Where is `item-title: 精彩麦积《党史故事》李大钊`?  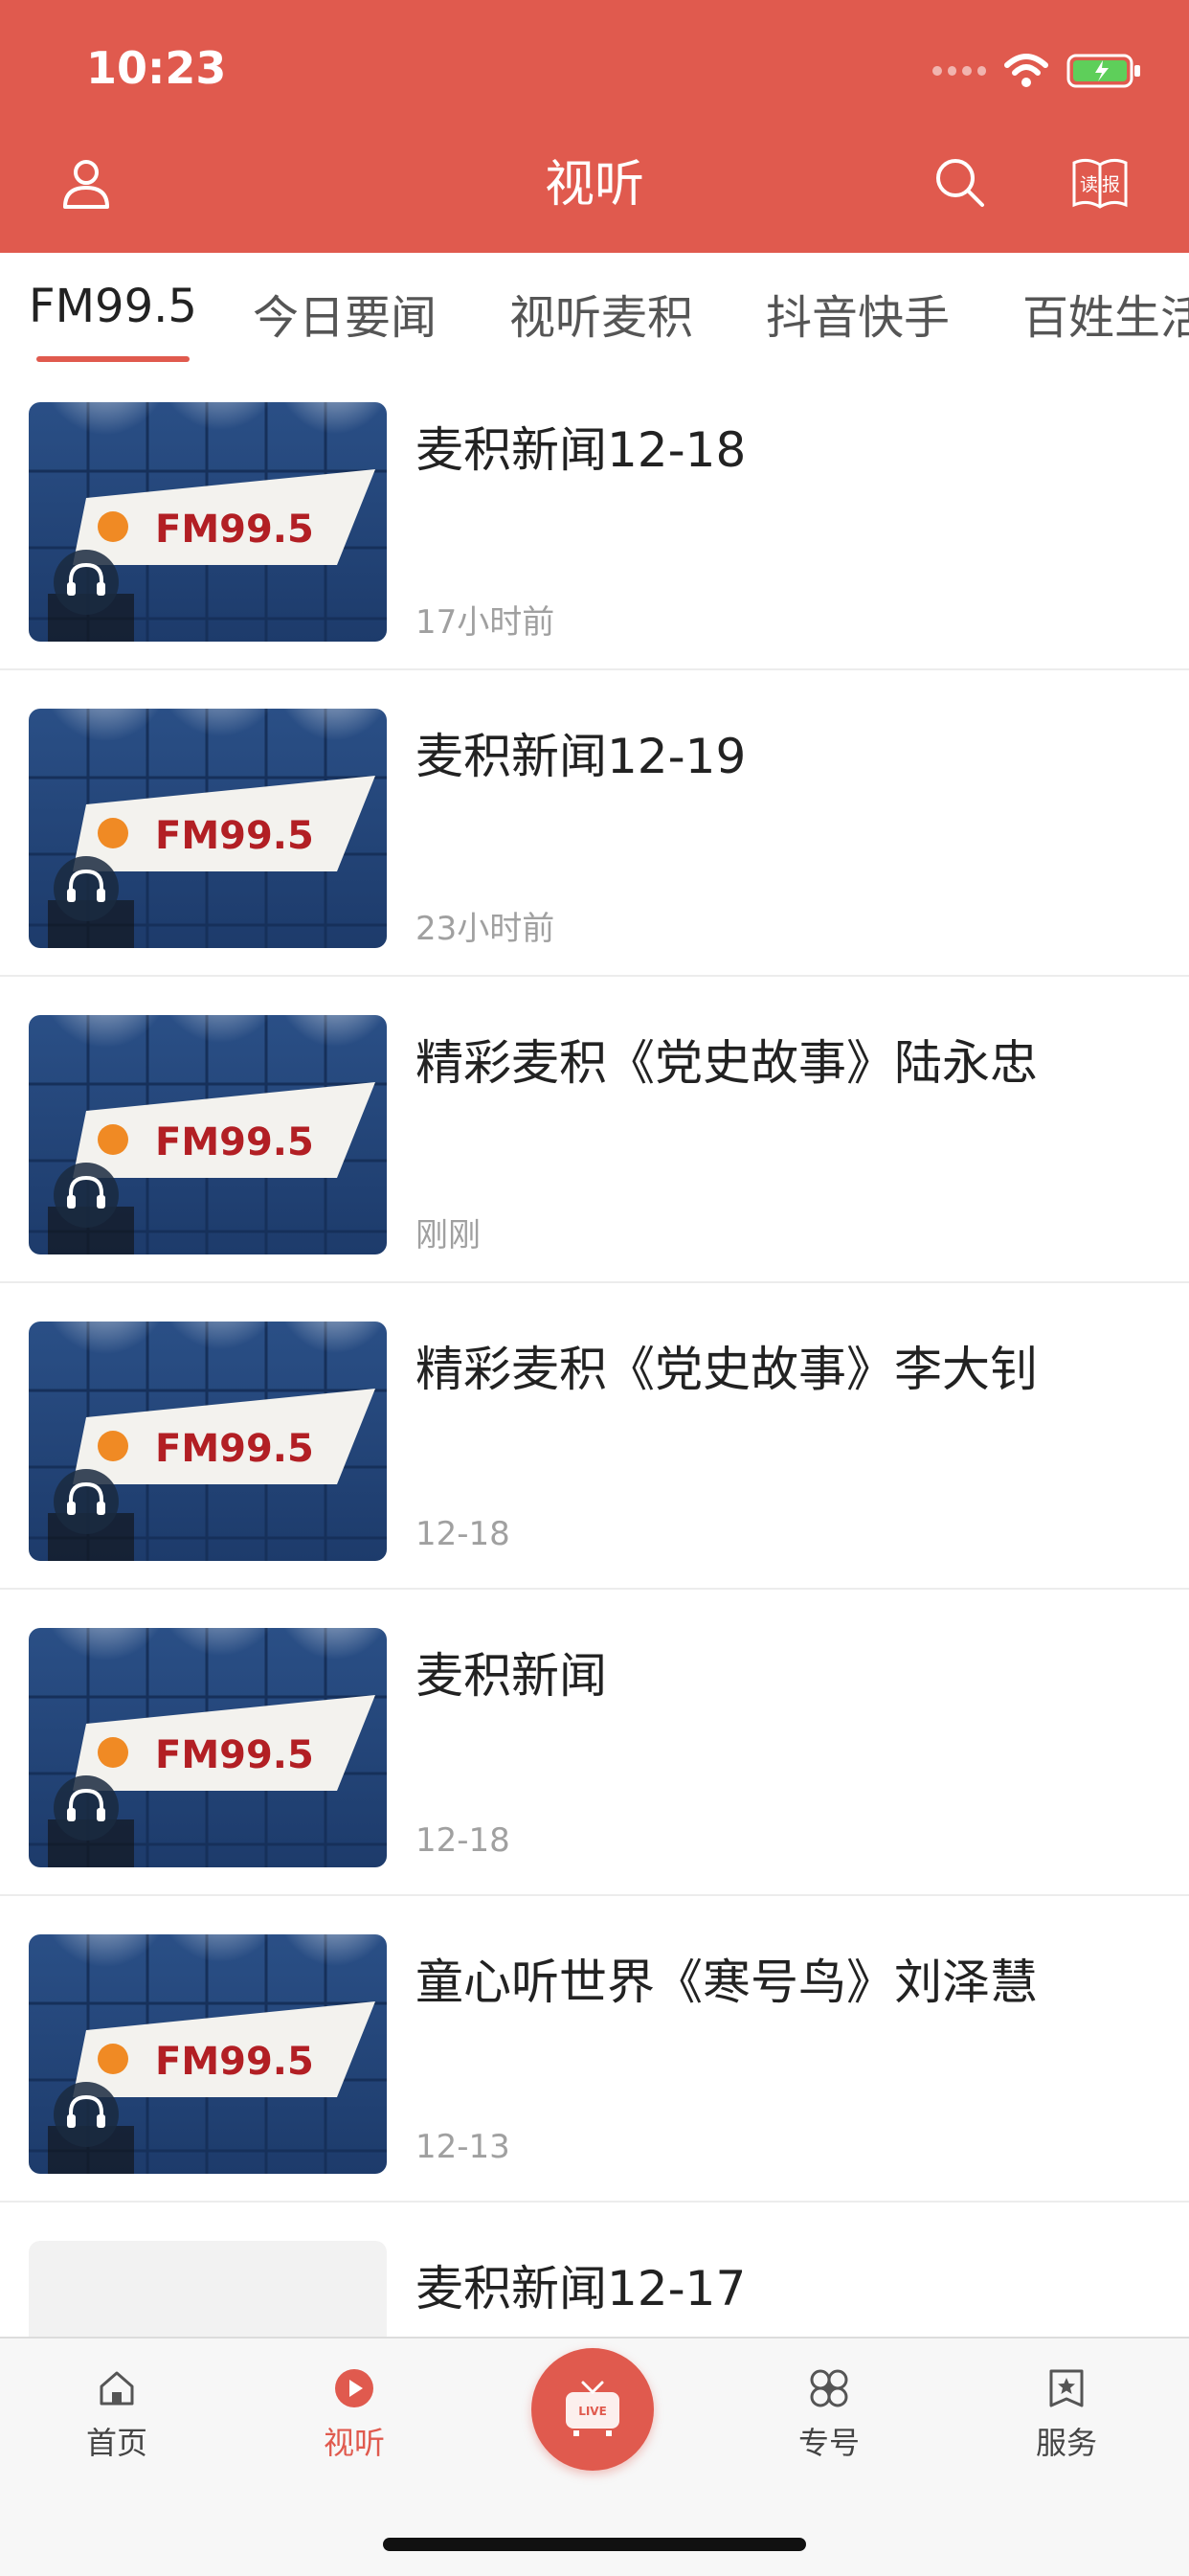
item-title: 精彩麦积《党史故事》李大钊 is located at coordinates (726, 1369).